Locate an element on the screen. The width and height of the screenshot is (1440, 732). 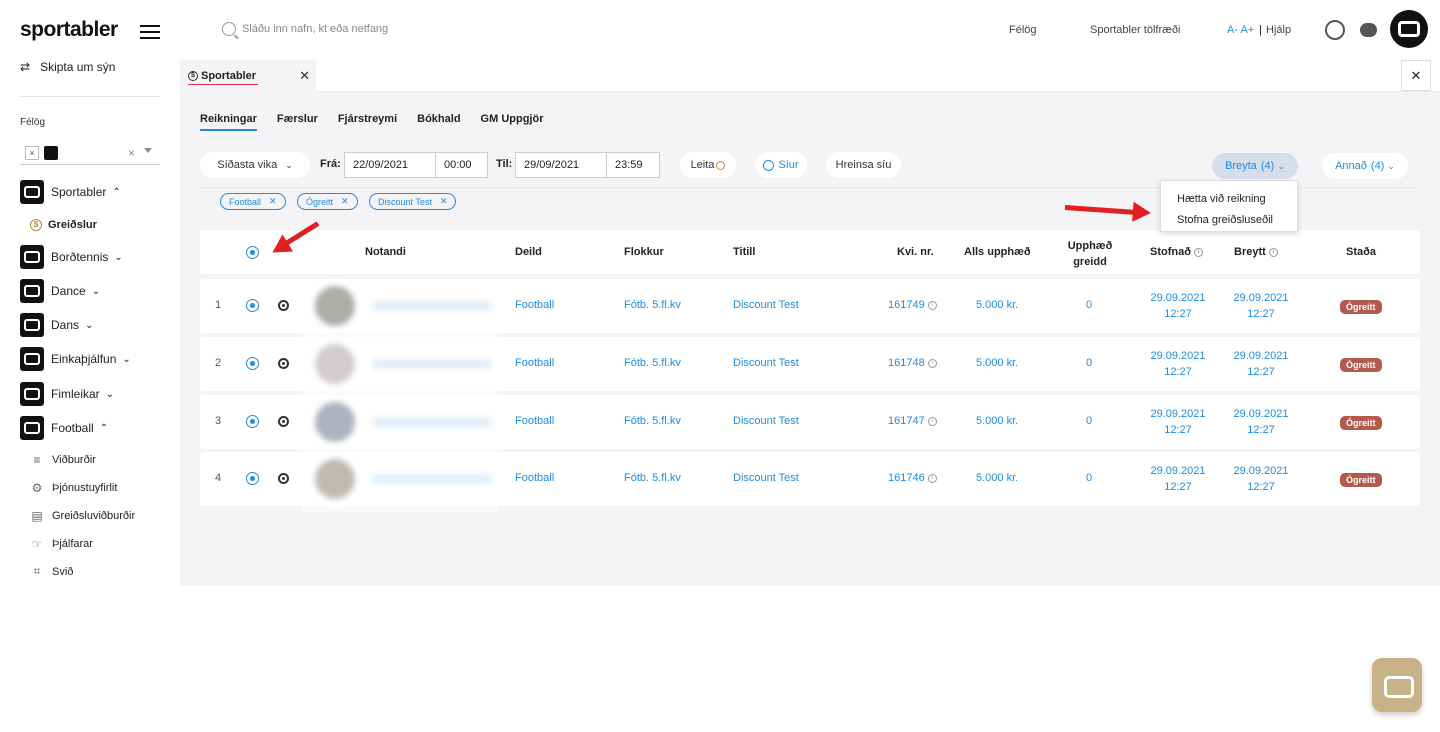
column-titill: Titill is located at coordinates (744, 252).